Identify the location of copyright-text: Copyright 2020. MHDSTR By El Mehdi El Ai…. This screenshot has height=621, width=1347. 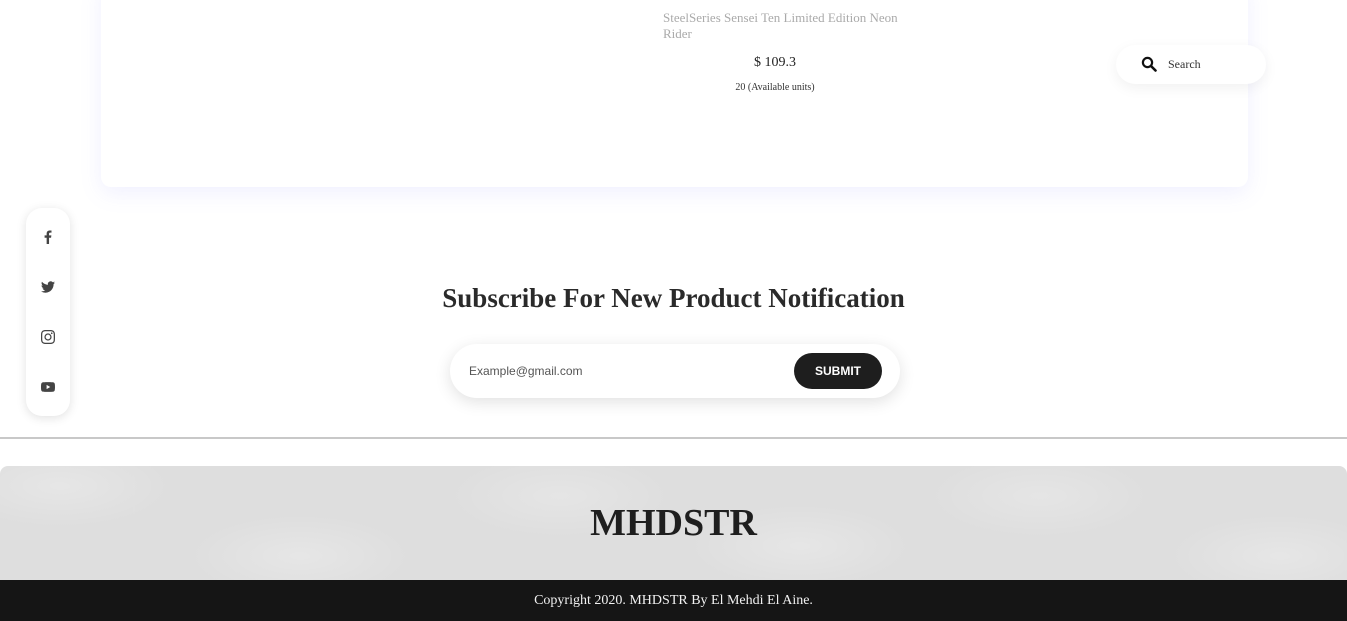
(673, 600).